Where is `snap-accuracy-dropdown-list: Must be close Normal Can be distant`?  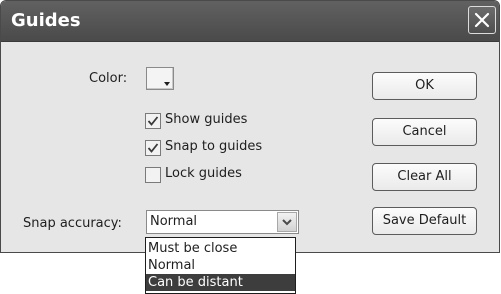 snap-accuracy-dropdown-list: Must be close Normal Can be distant is located at coordinates (220, 265).